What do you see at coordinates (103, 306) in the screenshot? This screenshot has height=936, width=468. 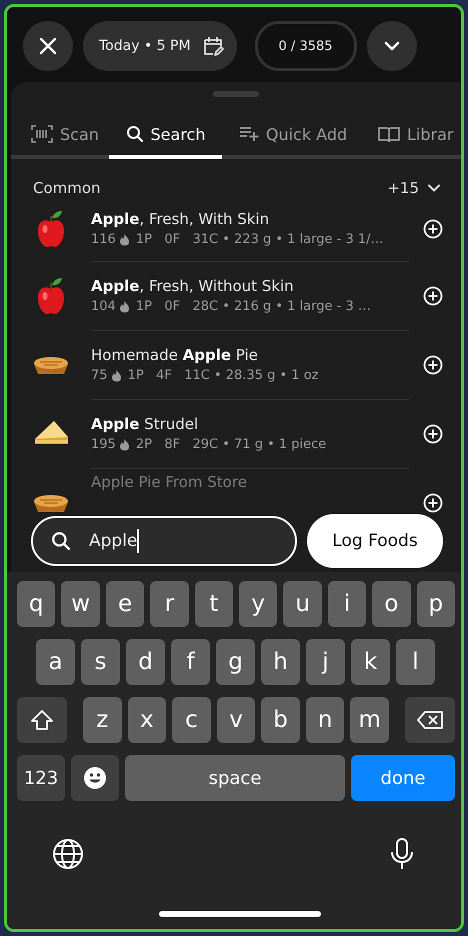 I see `calories-text: 104` at bounding box center [103, 306].